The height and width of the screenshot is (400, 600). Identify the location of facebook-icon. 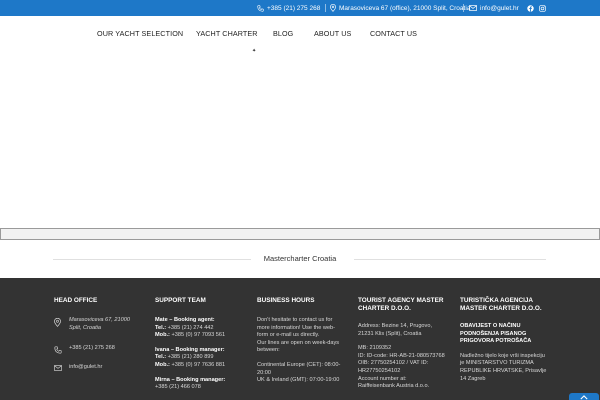
(530, 8).